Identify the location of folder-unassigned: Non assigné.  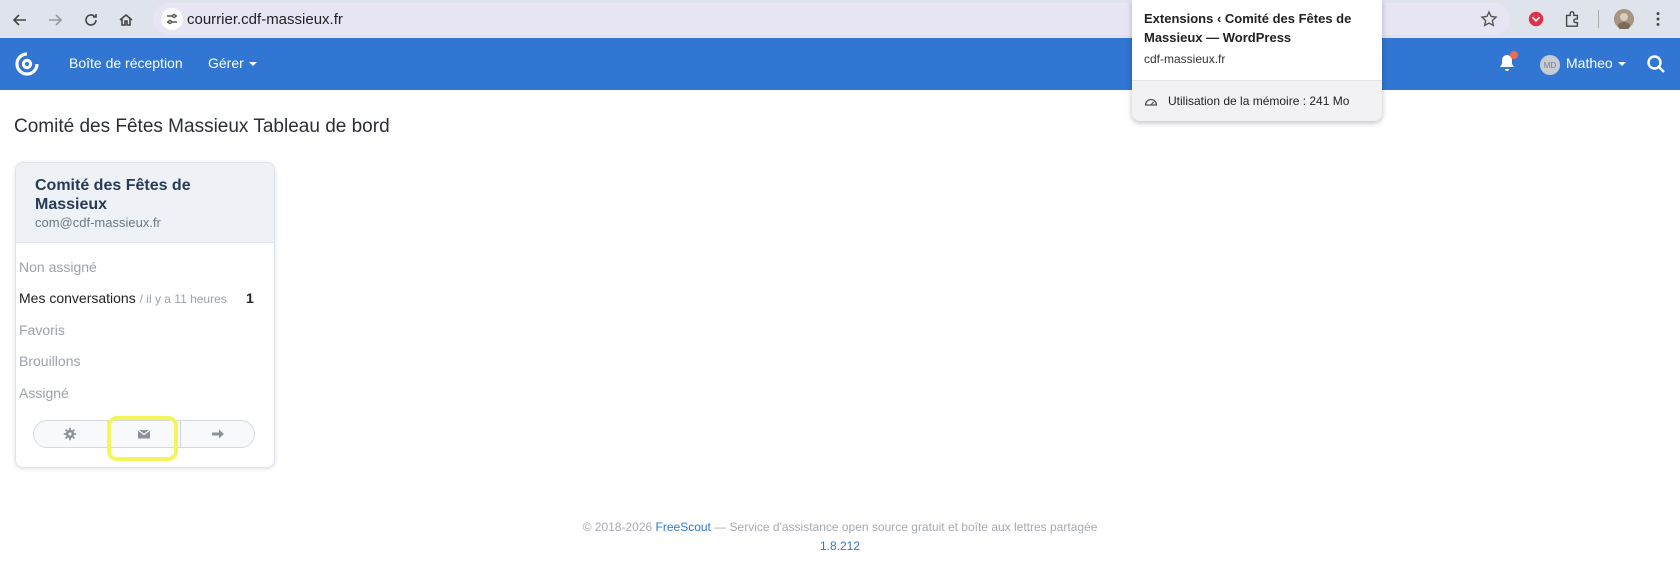
(58, 267).